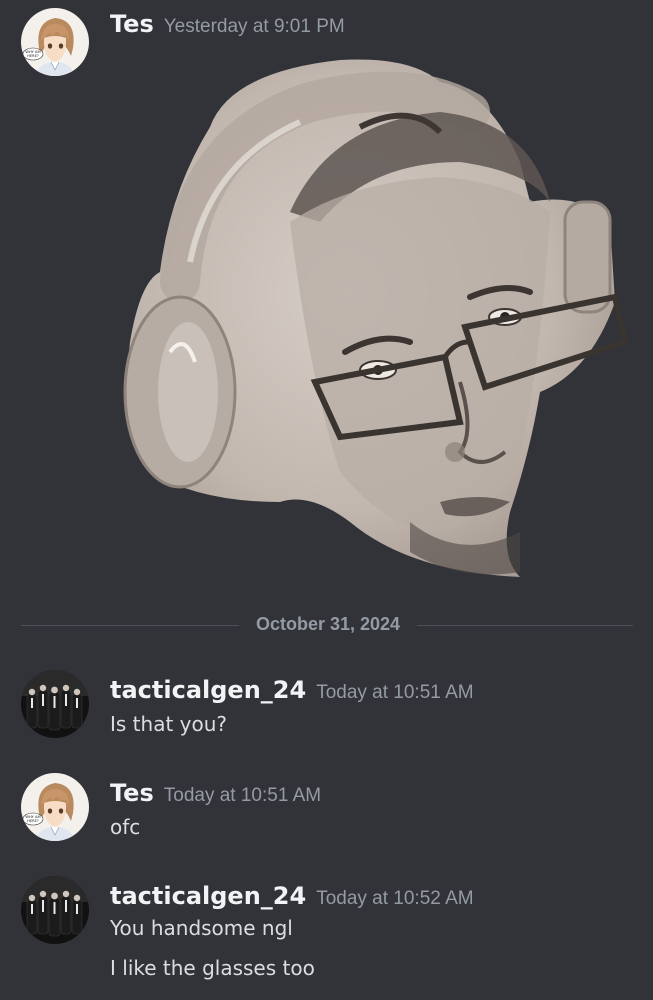 The width and height of the screenshot is (653, 1000). What do you see at coordinates (525, 625) in the screenshot?
I see `divider-line-right` at bounding box center [525, 625].